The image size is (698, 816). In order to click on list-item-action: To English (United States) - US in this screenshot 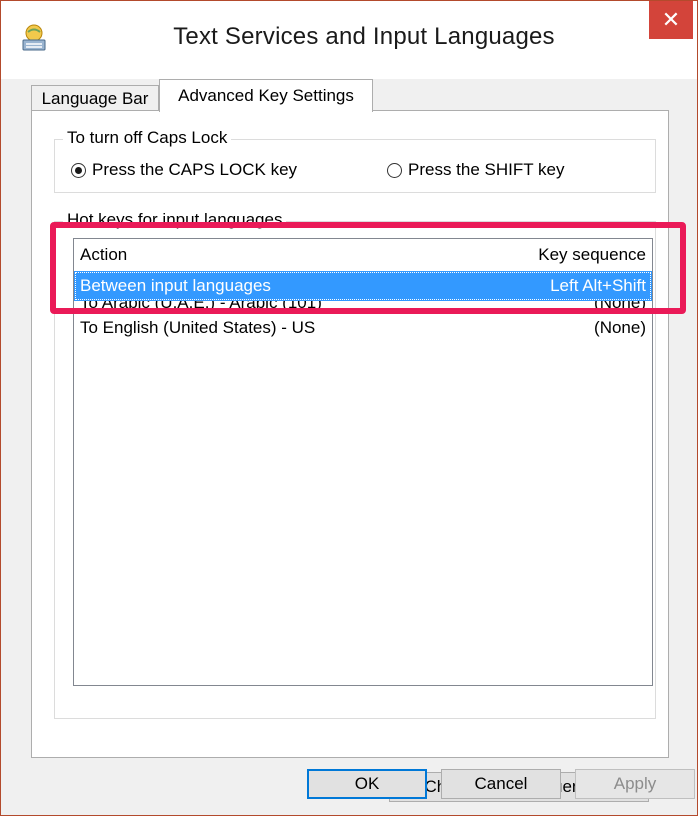, I will do `click(198, 327)`.